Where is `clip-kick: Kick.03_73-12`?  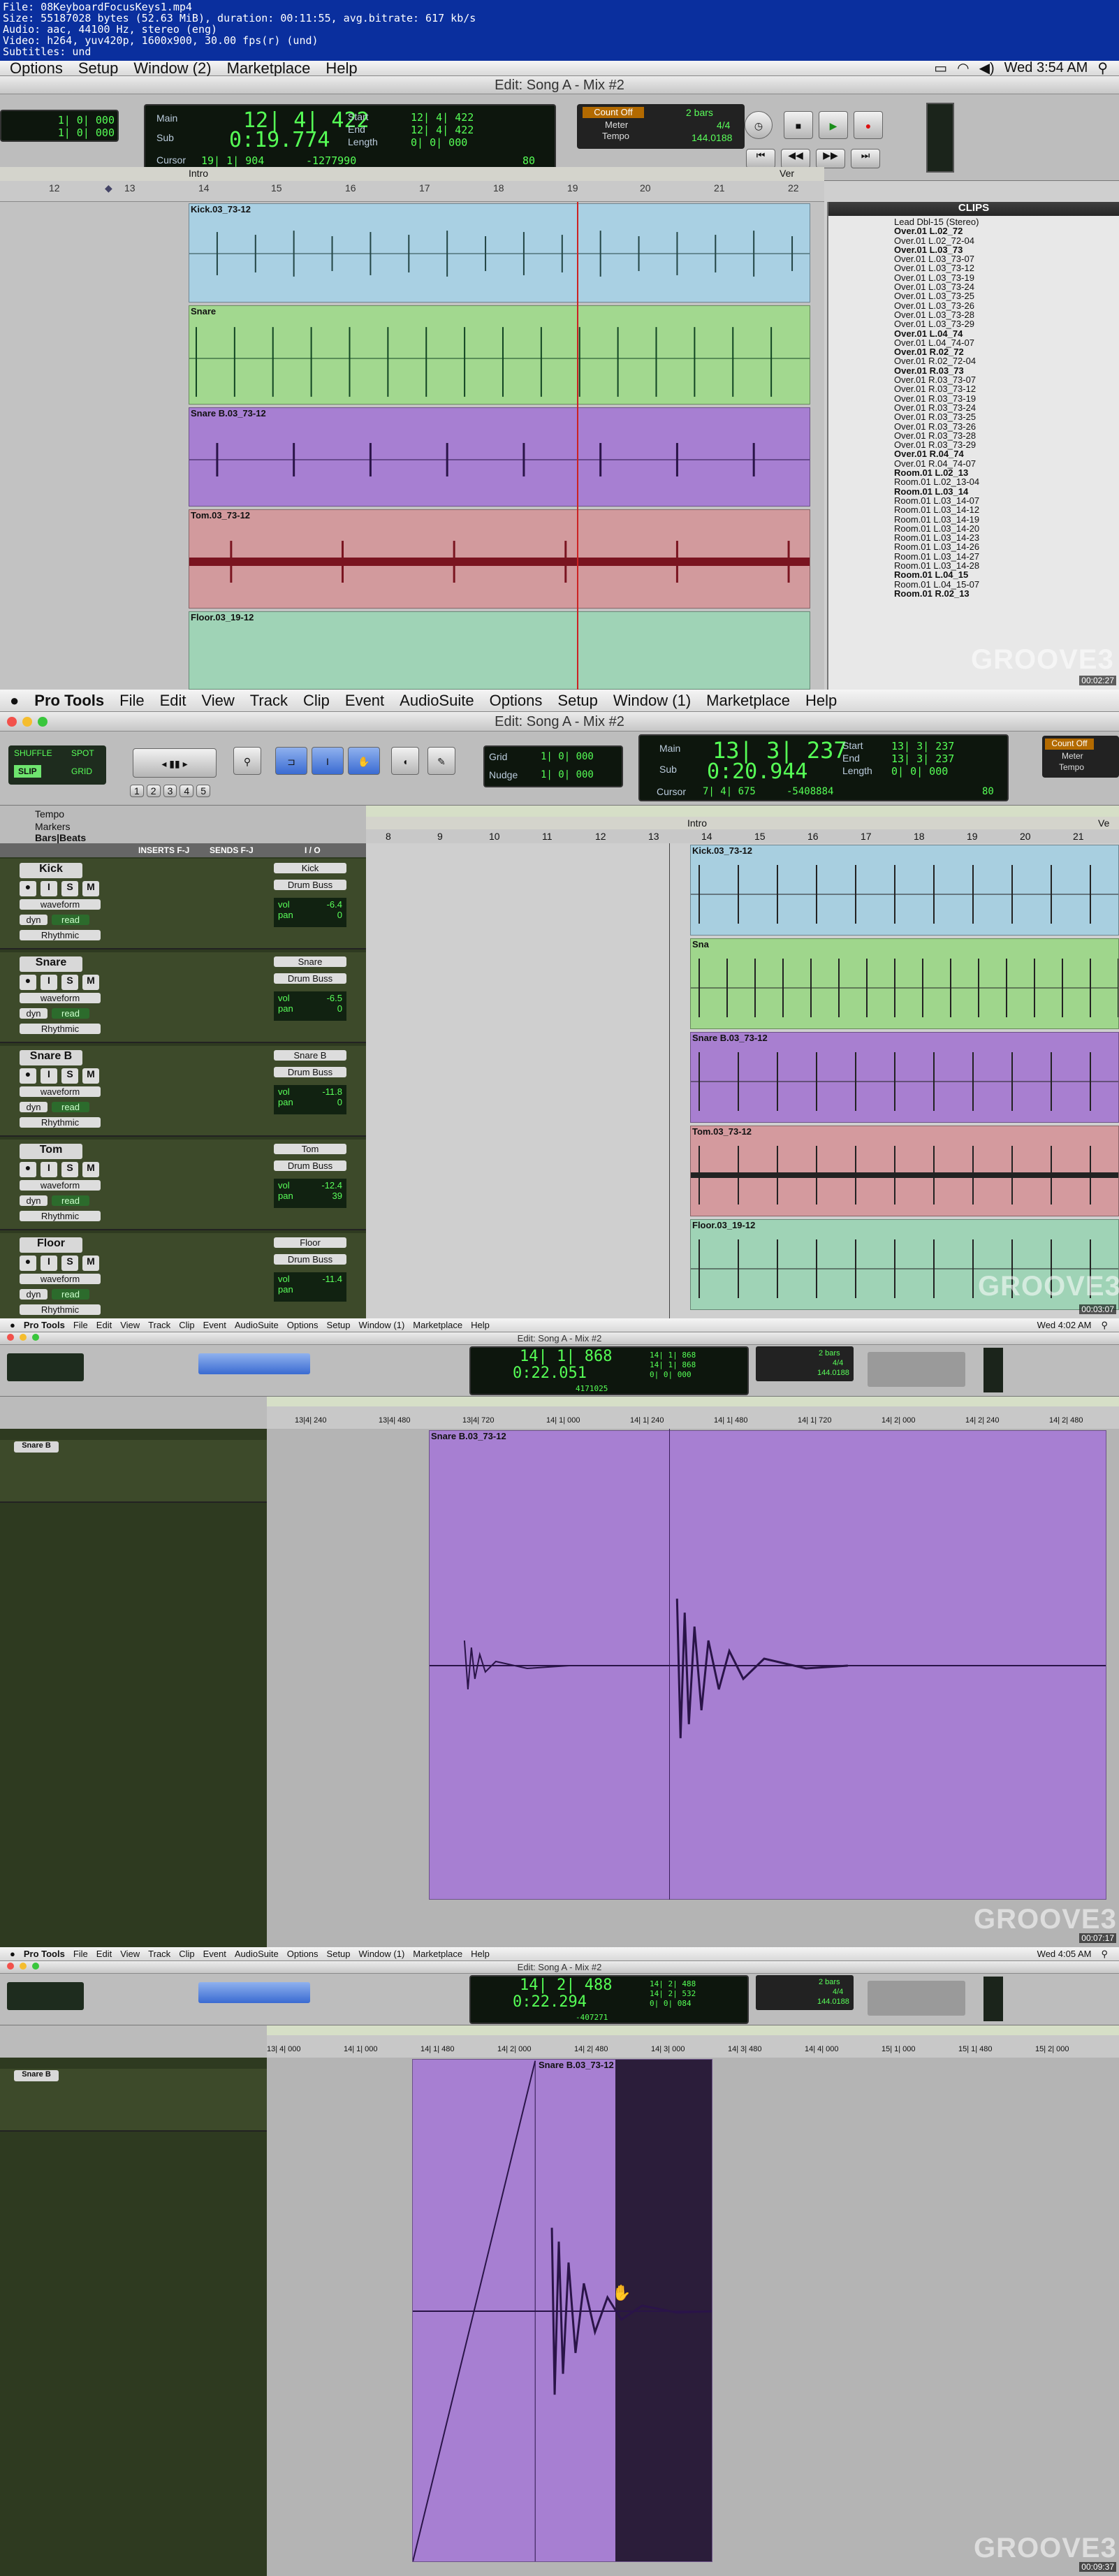 clip-kick: Kick.03_73-12 is located at coordinates (499, 253).